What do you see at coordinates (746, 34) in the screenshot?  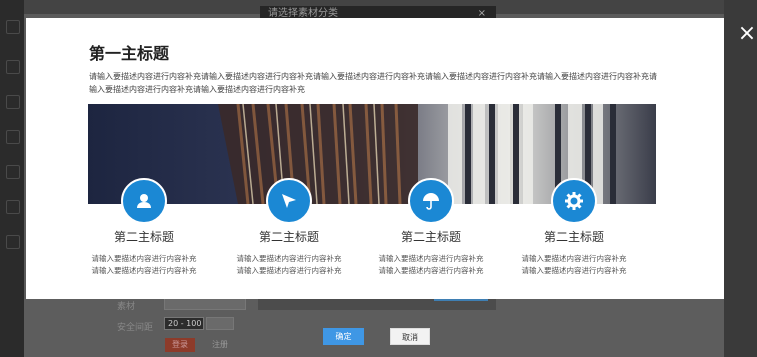 I see `close-icon: ×` at bounding box center [746, 34].